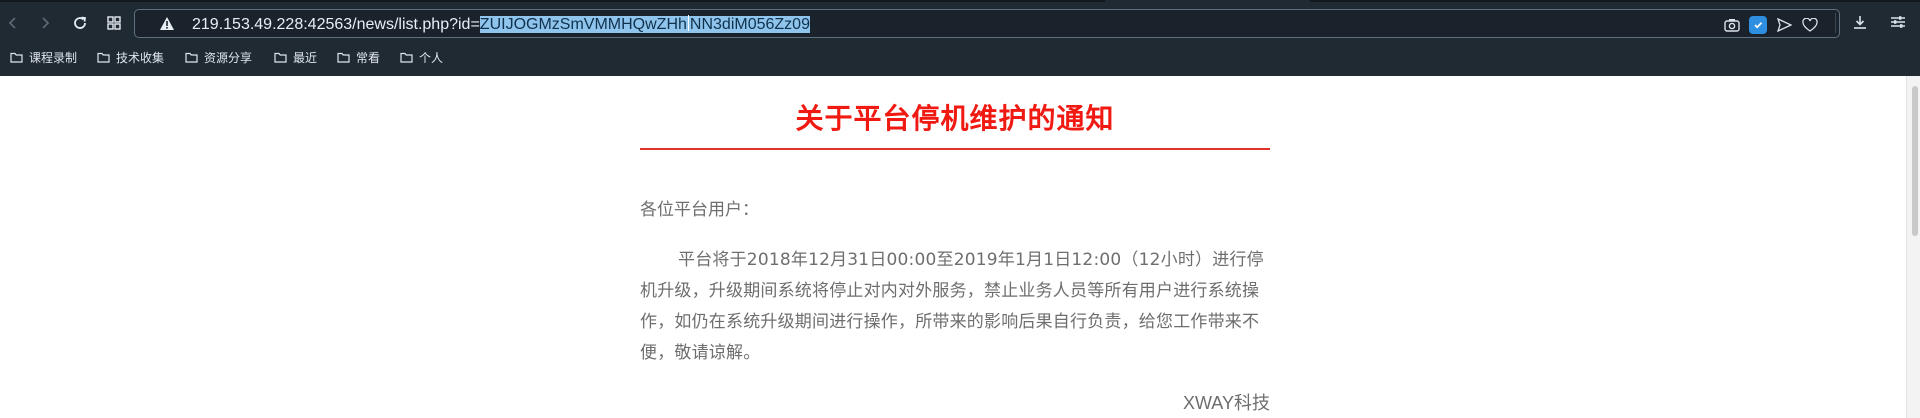  I want to click on downloads-button, so click(1860, 22).